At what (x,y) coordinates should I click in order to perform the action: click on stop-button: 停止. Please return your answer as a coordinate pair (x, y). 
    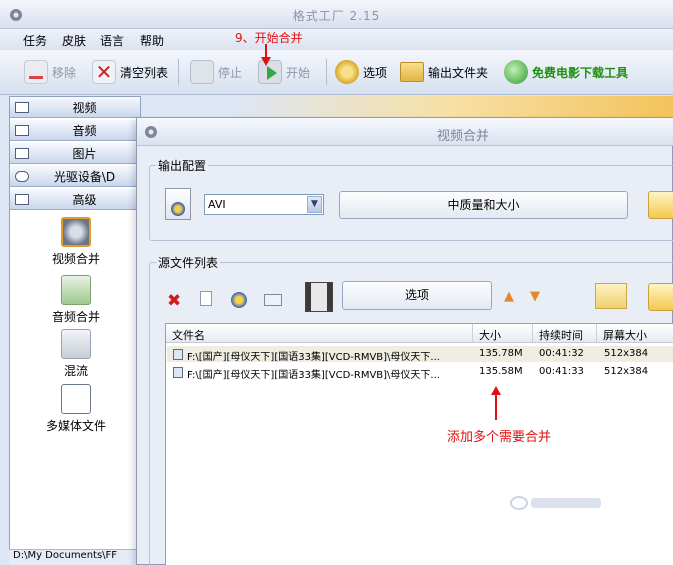
    Looking at the image, I should click on (216, 72).